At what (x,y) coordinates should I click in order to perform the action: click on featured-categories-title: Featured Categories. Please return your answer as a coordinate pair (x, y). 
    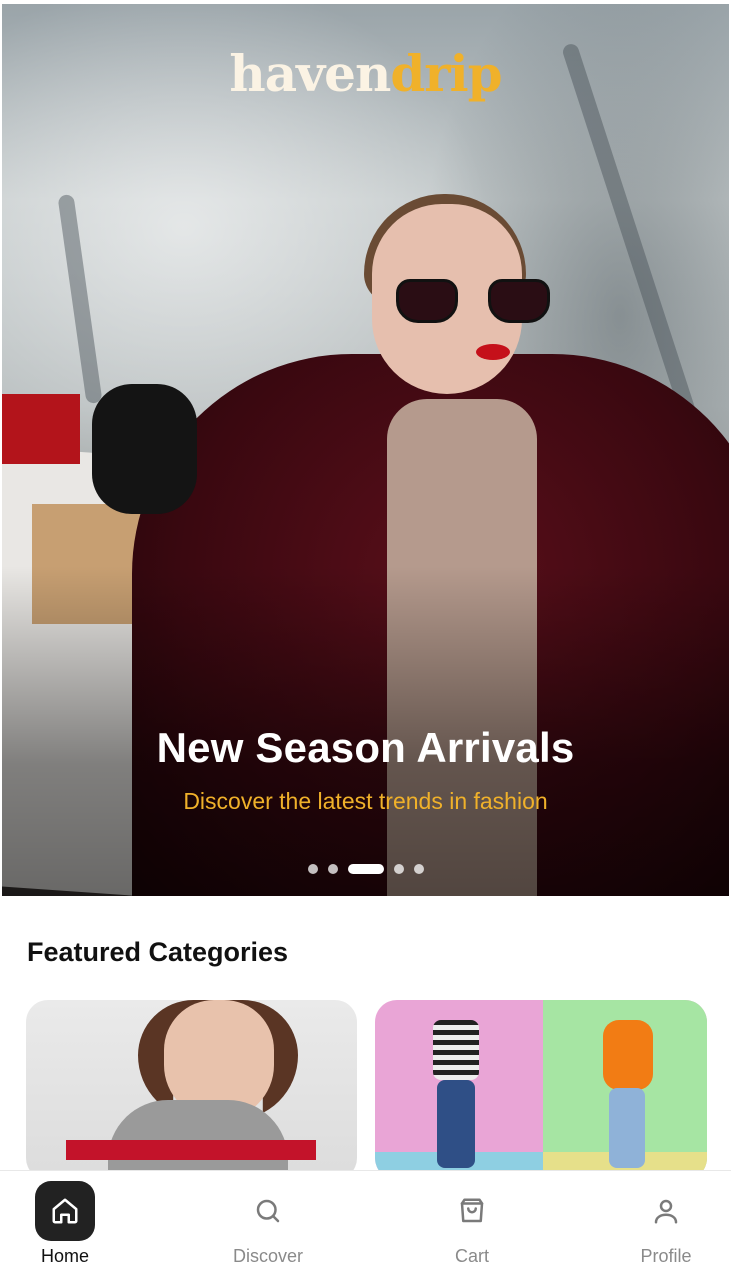
    Looking at the image, I should click on (158, 952).